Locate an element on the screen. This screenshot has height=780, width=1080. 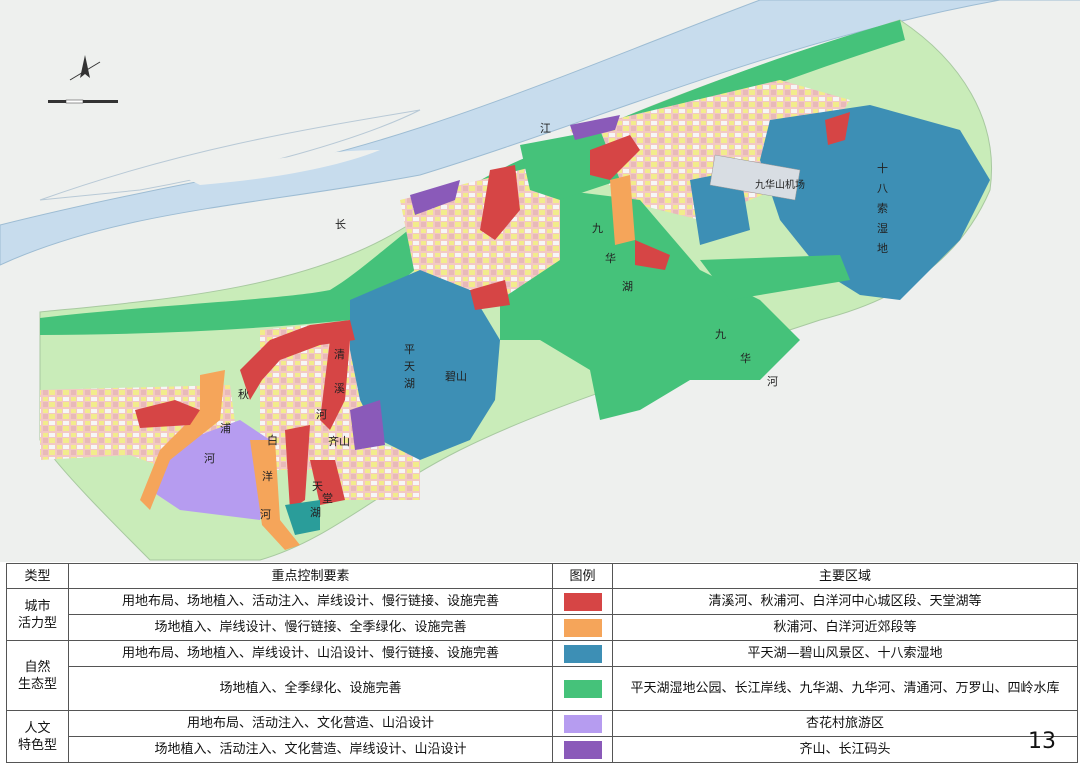
scale-bar-icon is located at coordinates (83, 101).